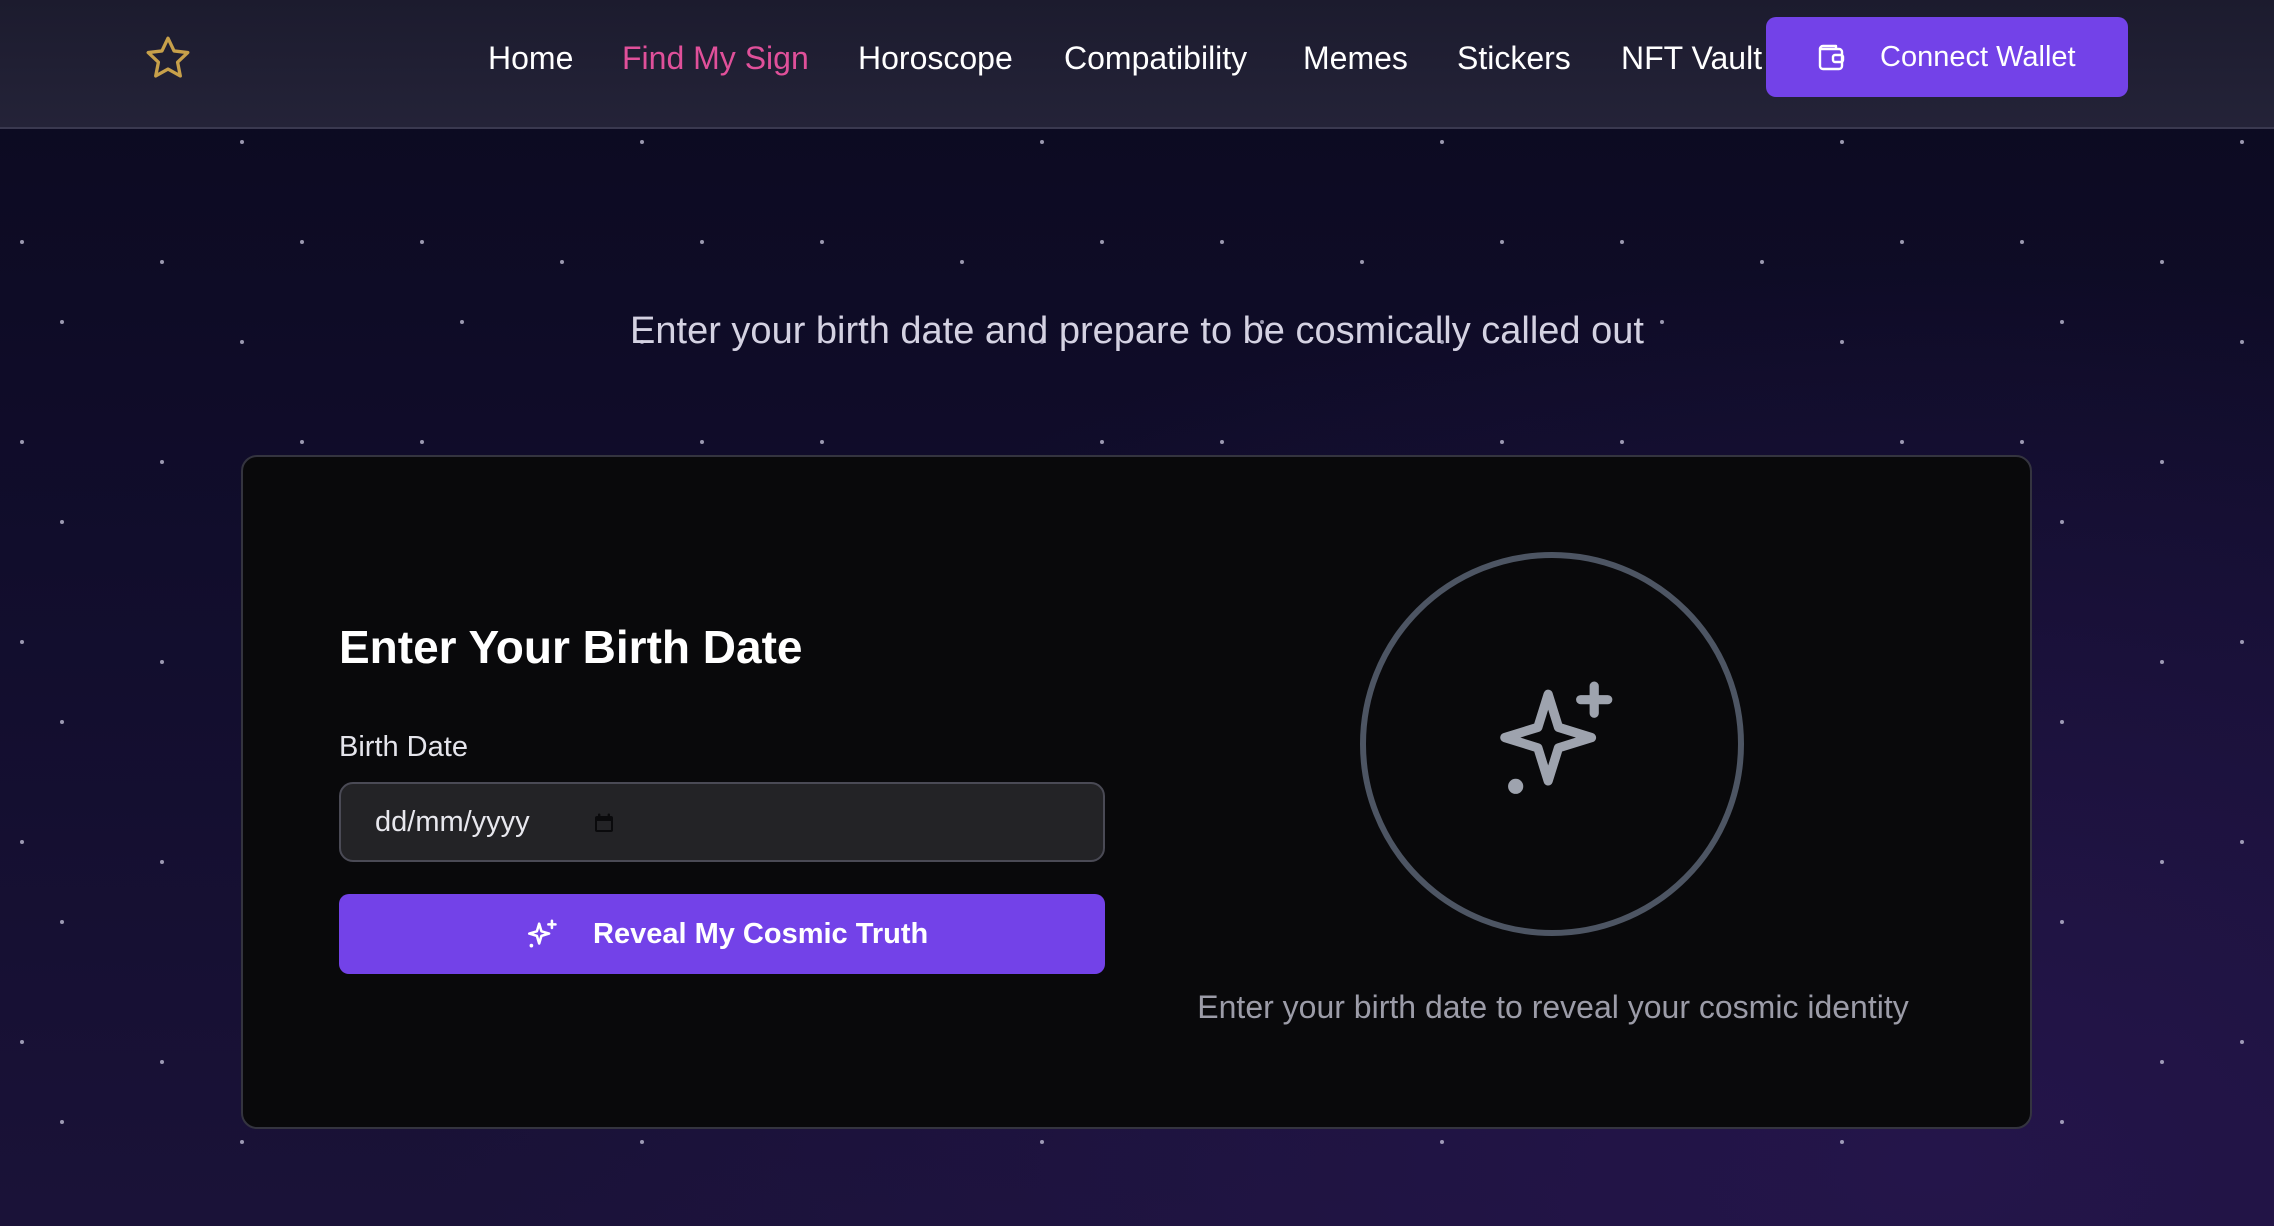  Describe the element at coordinates (1978, 57) in the screenshot. I see `connect-wallet-label: Connect Wallet` at that location.